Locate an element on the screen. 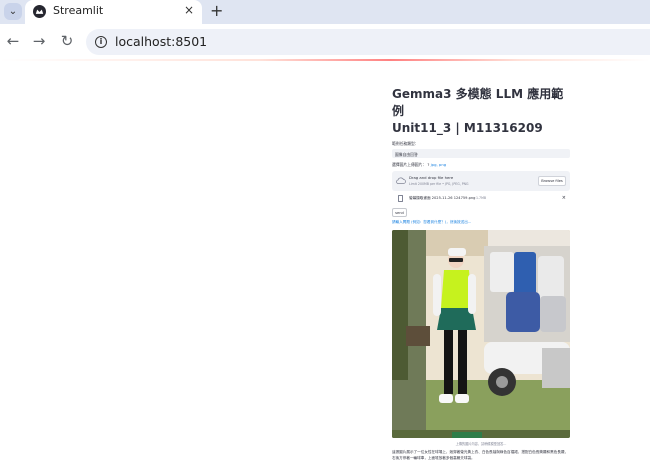 This screenshot has height=461, width=650. uploaded-file-row: 螢幕擷取畫面 2025-11-26 124759.png 1.7MB × is located at coordinates (481, 199).